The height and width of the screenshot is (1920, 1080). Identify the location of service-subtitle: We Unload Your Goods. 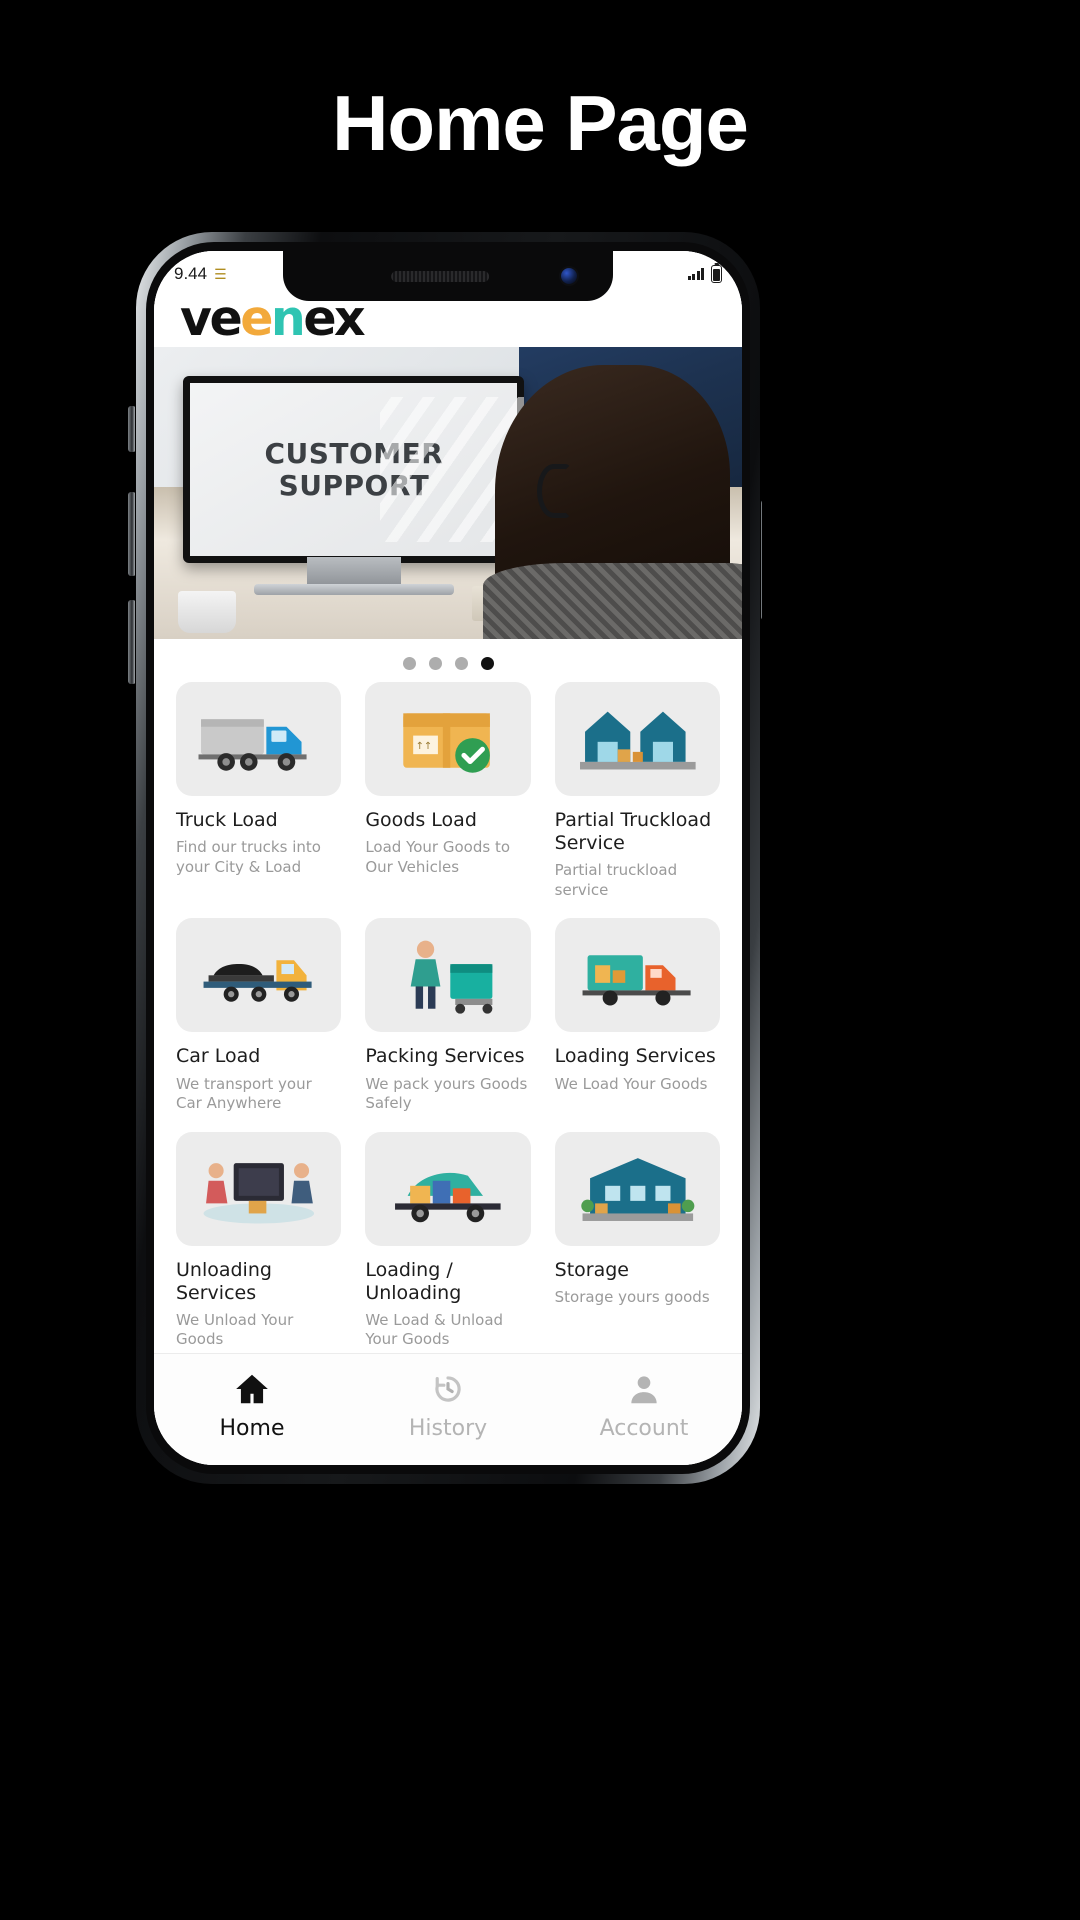
(235, 1329).